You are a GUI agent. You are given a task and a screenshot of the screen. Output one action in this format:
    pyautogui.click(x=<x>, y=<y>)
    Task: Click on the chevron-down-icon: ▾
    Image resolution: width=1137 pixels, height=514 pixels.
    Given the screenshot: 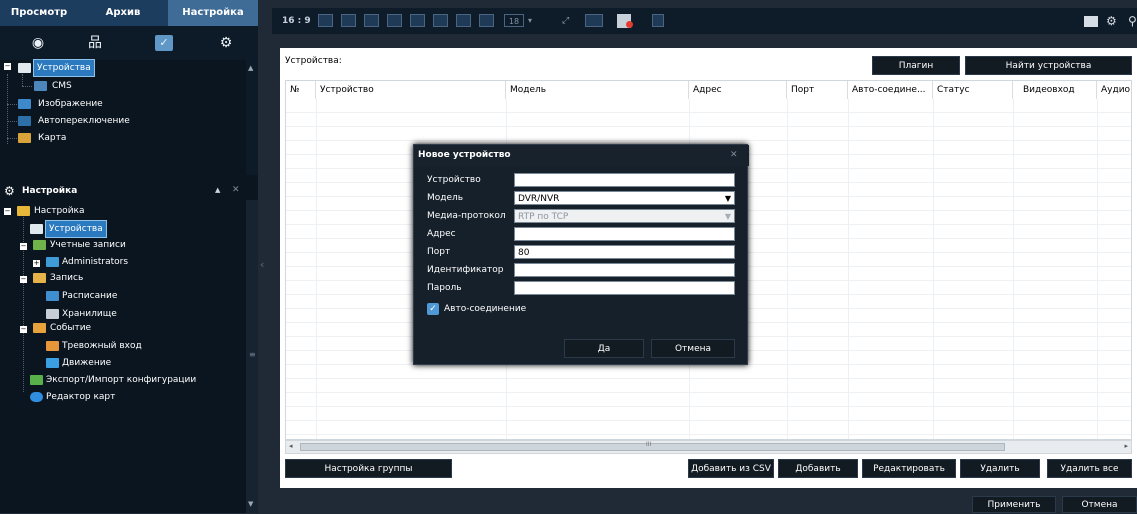 What is the action you would take?
    pyautogui.click(x=530, y=21)
    